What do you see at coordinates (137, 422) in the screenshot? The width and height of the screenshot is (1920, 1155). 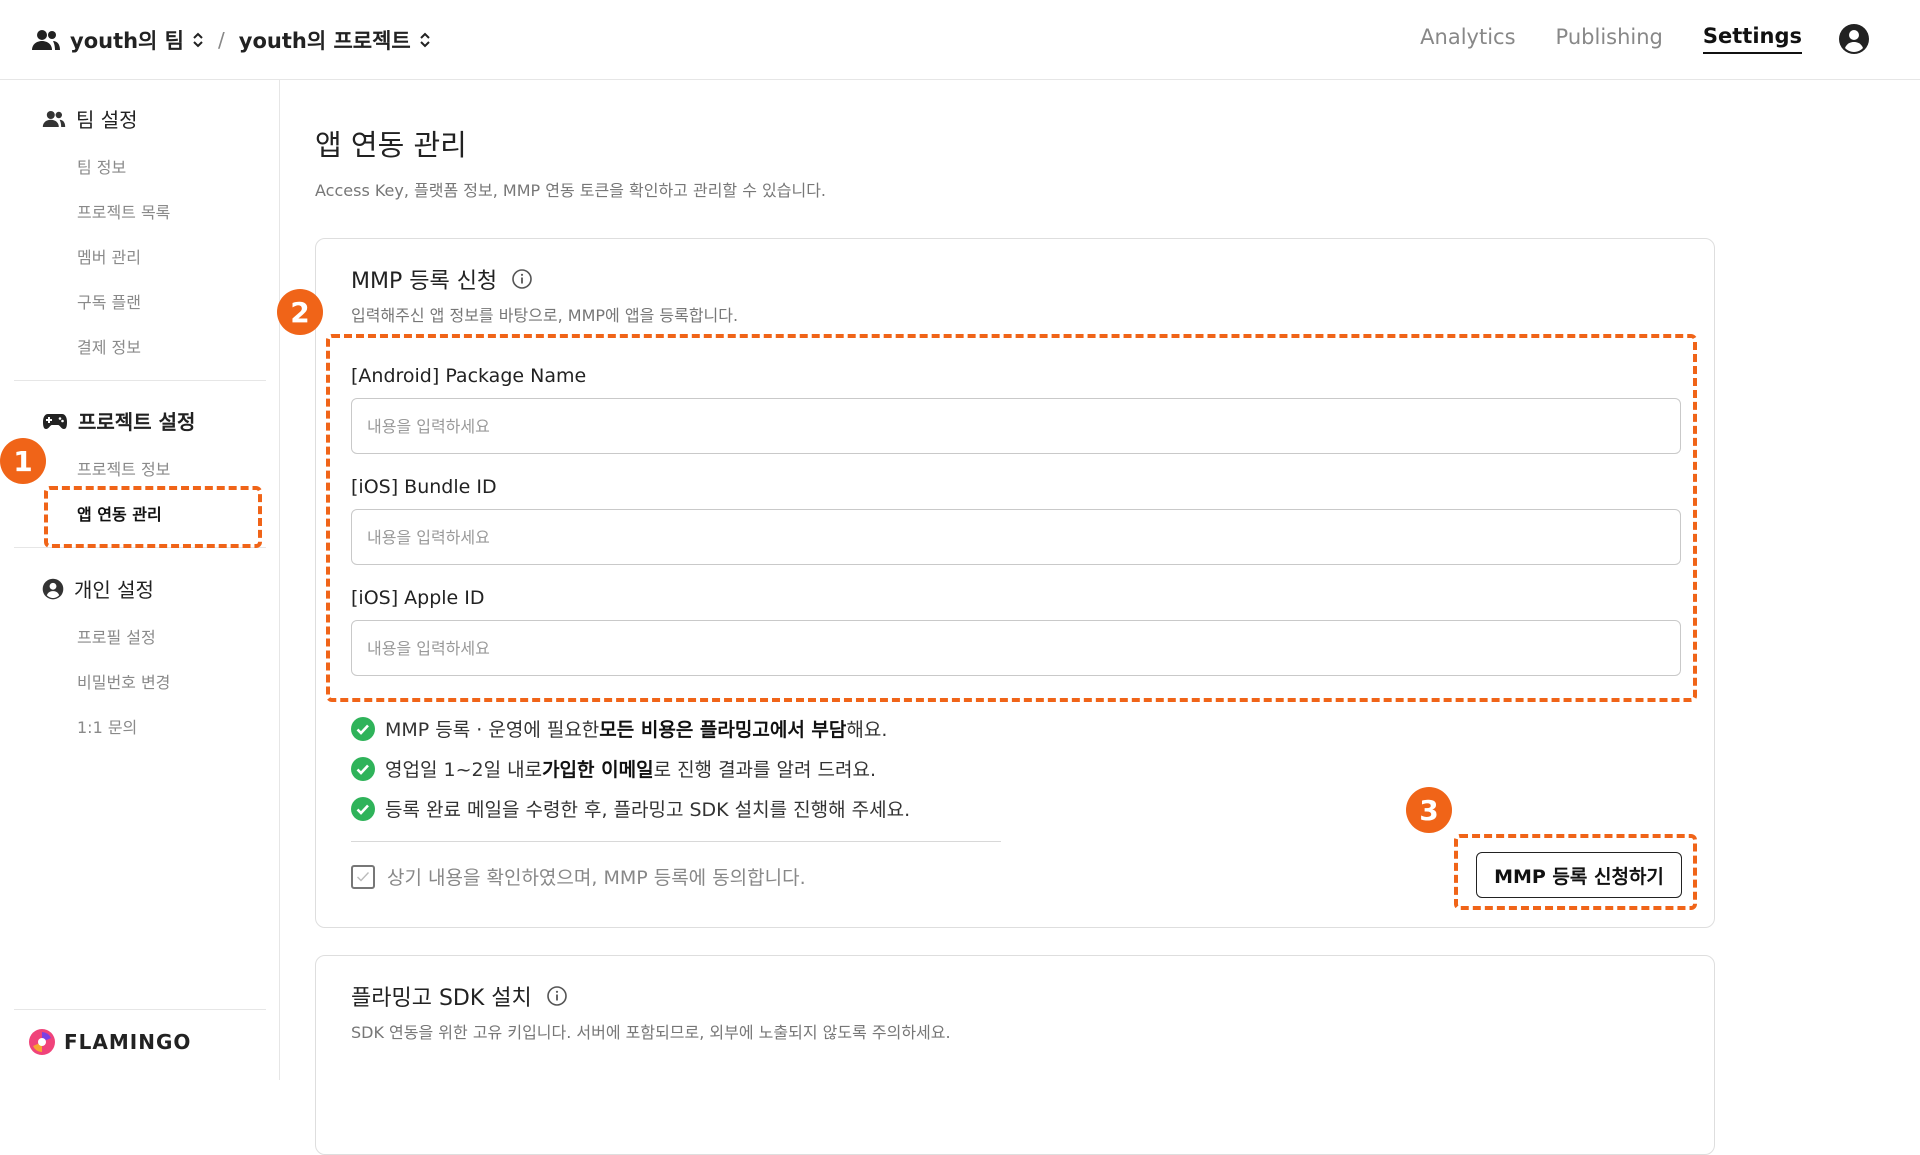 I see `sidebar-section-title: 프로젝트 설정` at bounding box center [137, 422].